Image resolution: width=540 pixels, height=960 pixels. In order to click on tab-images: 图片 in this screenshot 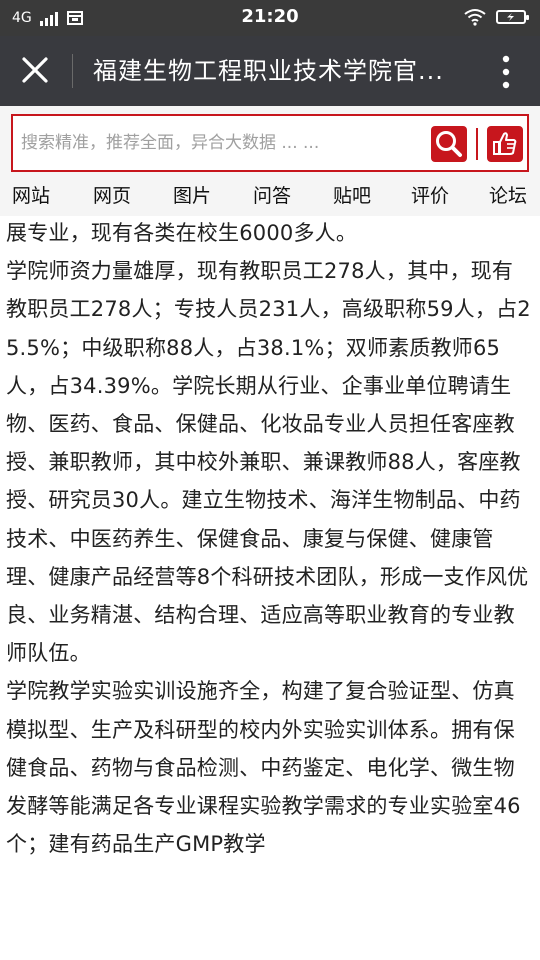, I will do `click(192, 196)`.